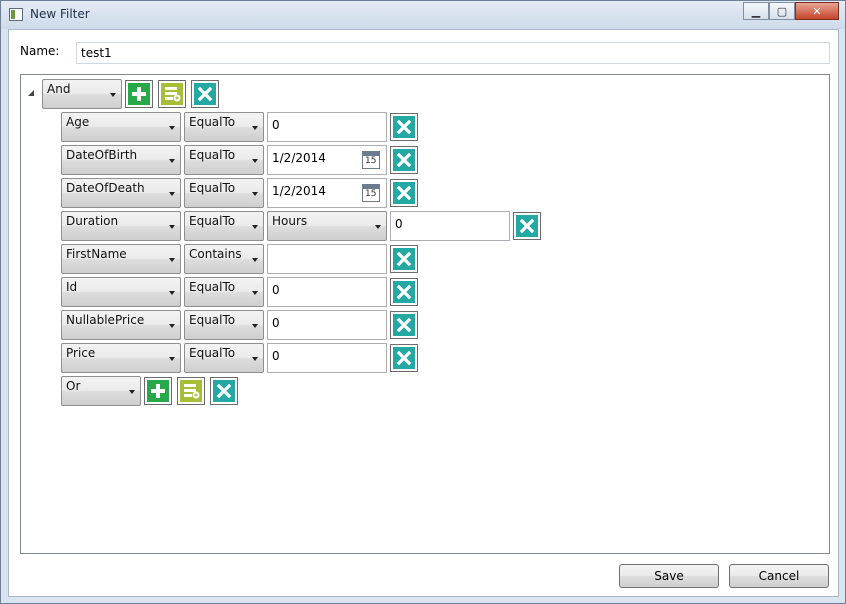 Image resolution: width=846 pixels, height=604 pixels. I want to click on sub-group-operator-value: Or, so click(73, 386).